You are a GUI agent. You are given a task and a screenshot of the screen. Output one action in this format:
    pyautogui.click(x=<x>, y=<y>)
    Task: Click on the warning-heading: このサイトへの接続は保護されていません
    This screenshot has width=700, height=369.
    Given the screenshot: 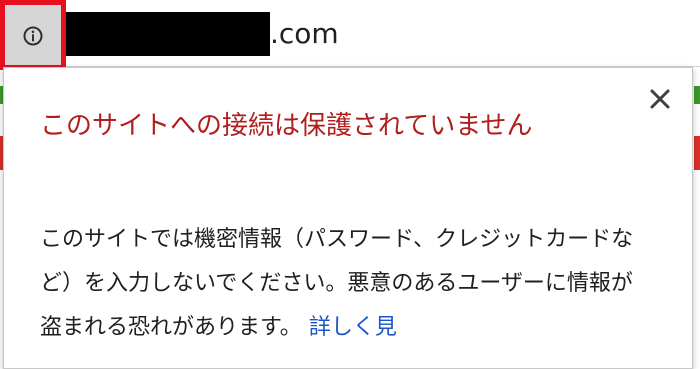 What is the action you would take?
    pyautogui.click(x=286, y=126)
    